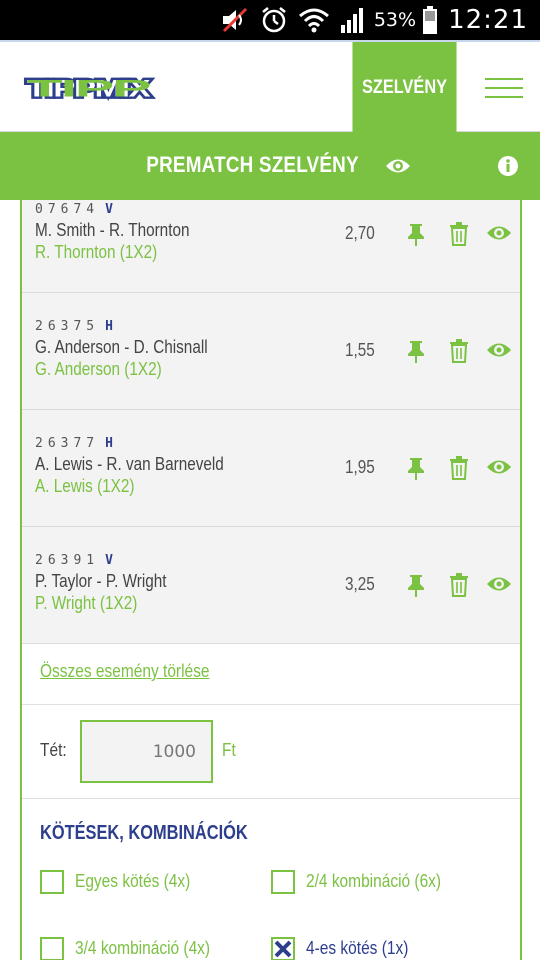 The height and width of the screenshot is (960, 540). Describe the element at coordinates (67, 560) in the screenshot. I see `event-code: 26391` at that location.